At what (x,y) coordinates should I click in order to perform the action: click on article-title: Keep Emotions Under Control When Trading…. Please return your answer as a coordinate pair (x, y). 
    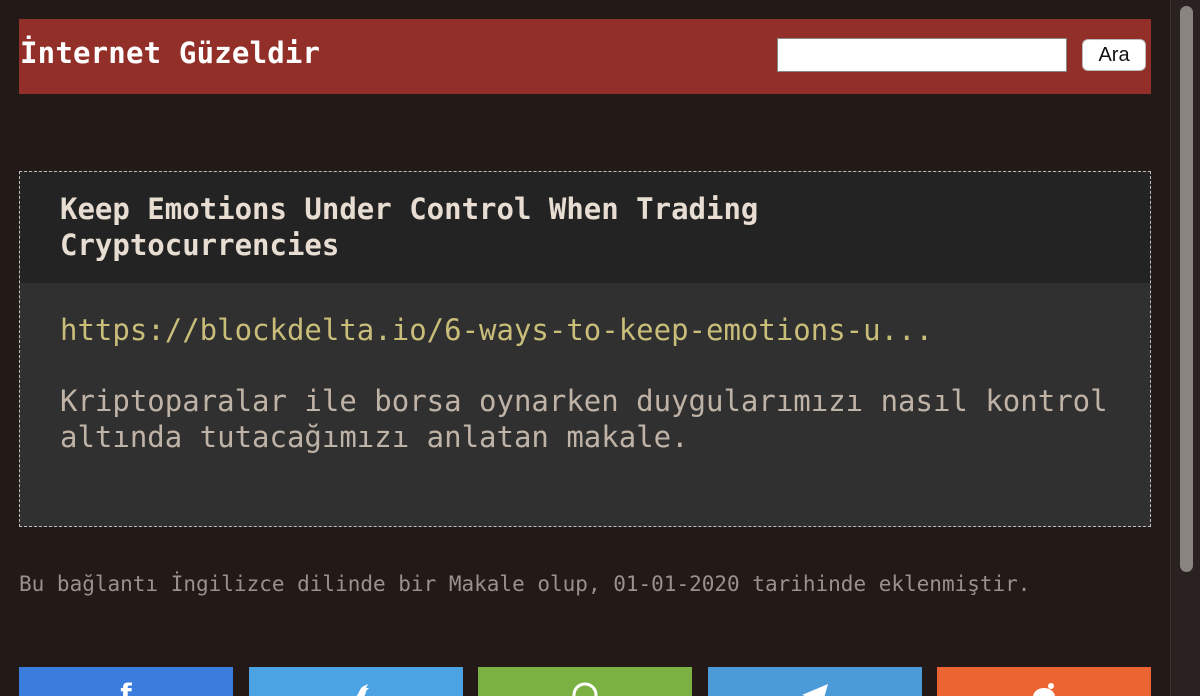
    Looking at the image, I should click on (409, 227).